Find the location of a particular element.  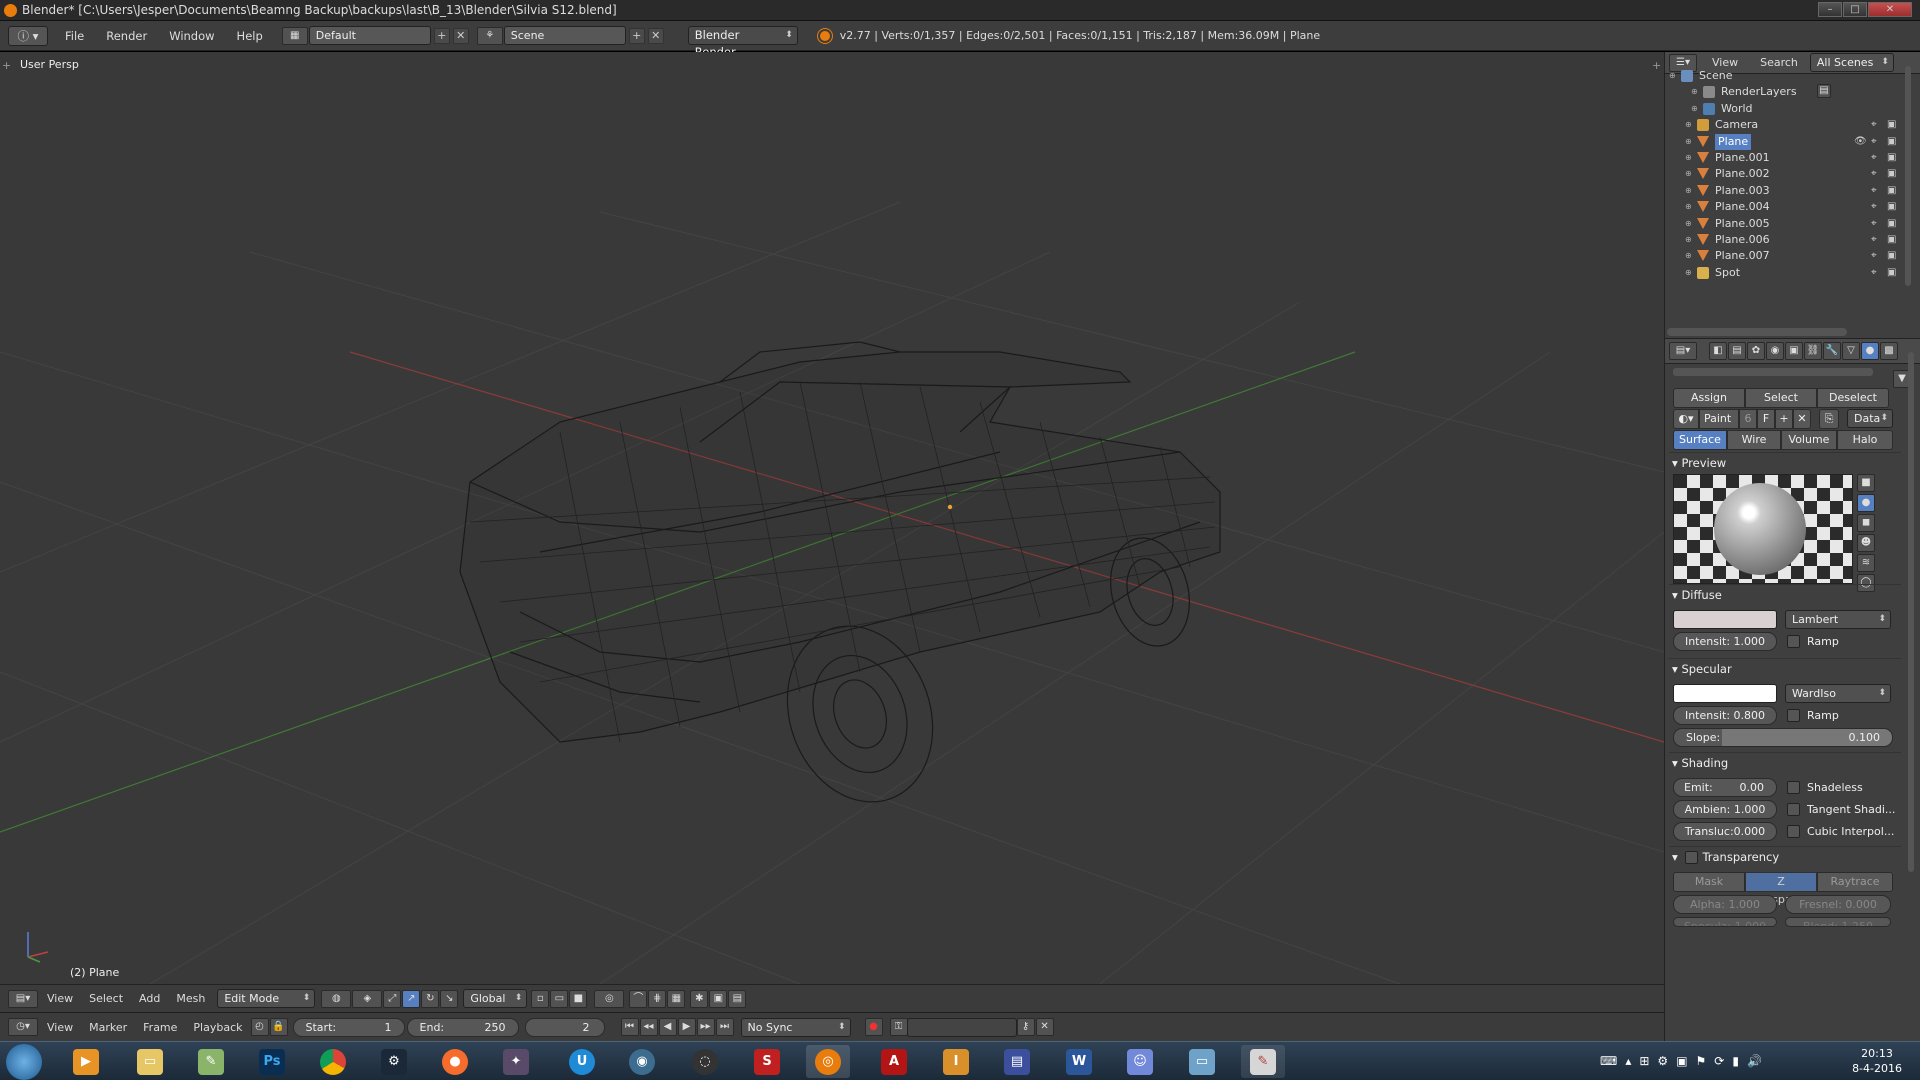

sync-mode-dropdown: No Sync is located at coordinates (795, 1027).